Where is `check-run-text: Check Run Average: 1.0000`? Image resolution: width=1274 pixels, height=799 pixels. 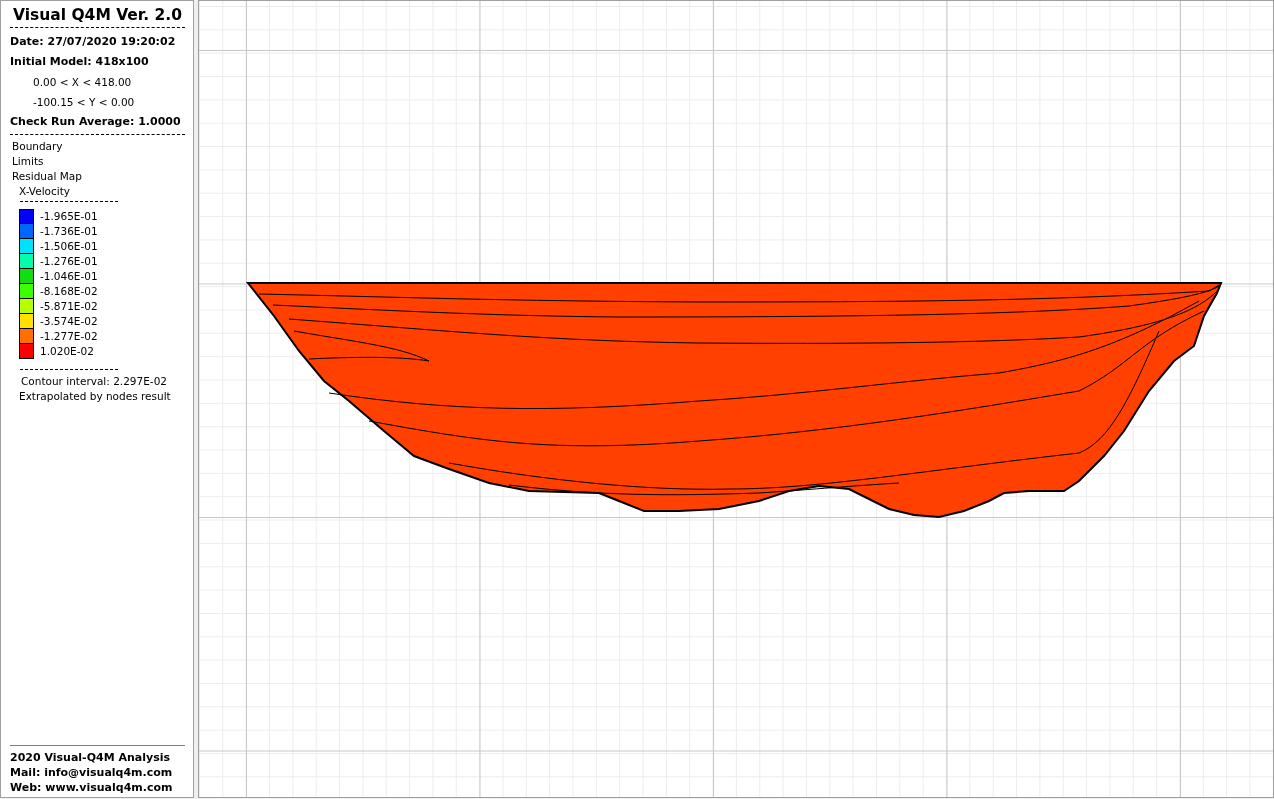 check-run-text: Check Run Average: 1.0000 is located at coordinates (96, 122).